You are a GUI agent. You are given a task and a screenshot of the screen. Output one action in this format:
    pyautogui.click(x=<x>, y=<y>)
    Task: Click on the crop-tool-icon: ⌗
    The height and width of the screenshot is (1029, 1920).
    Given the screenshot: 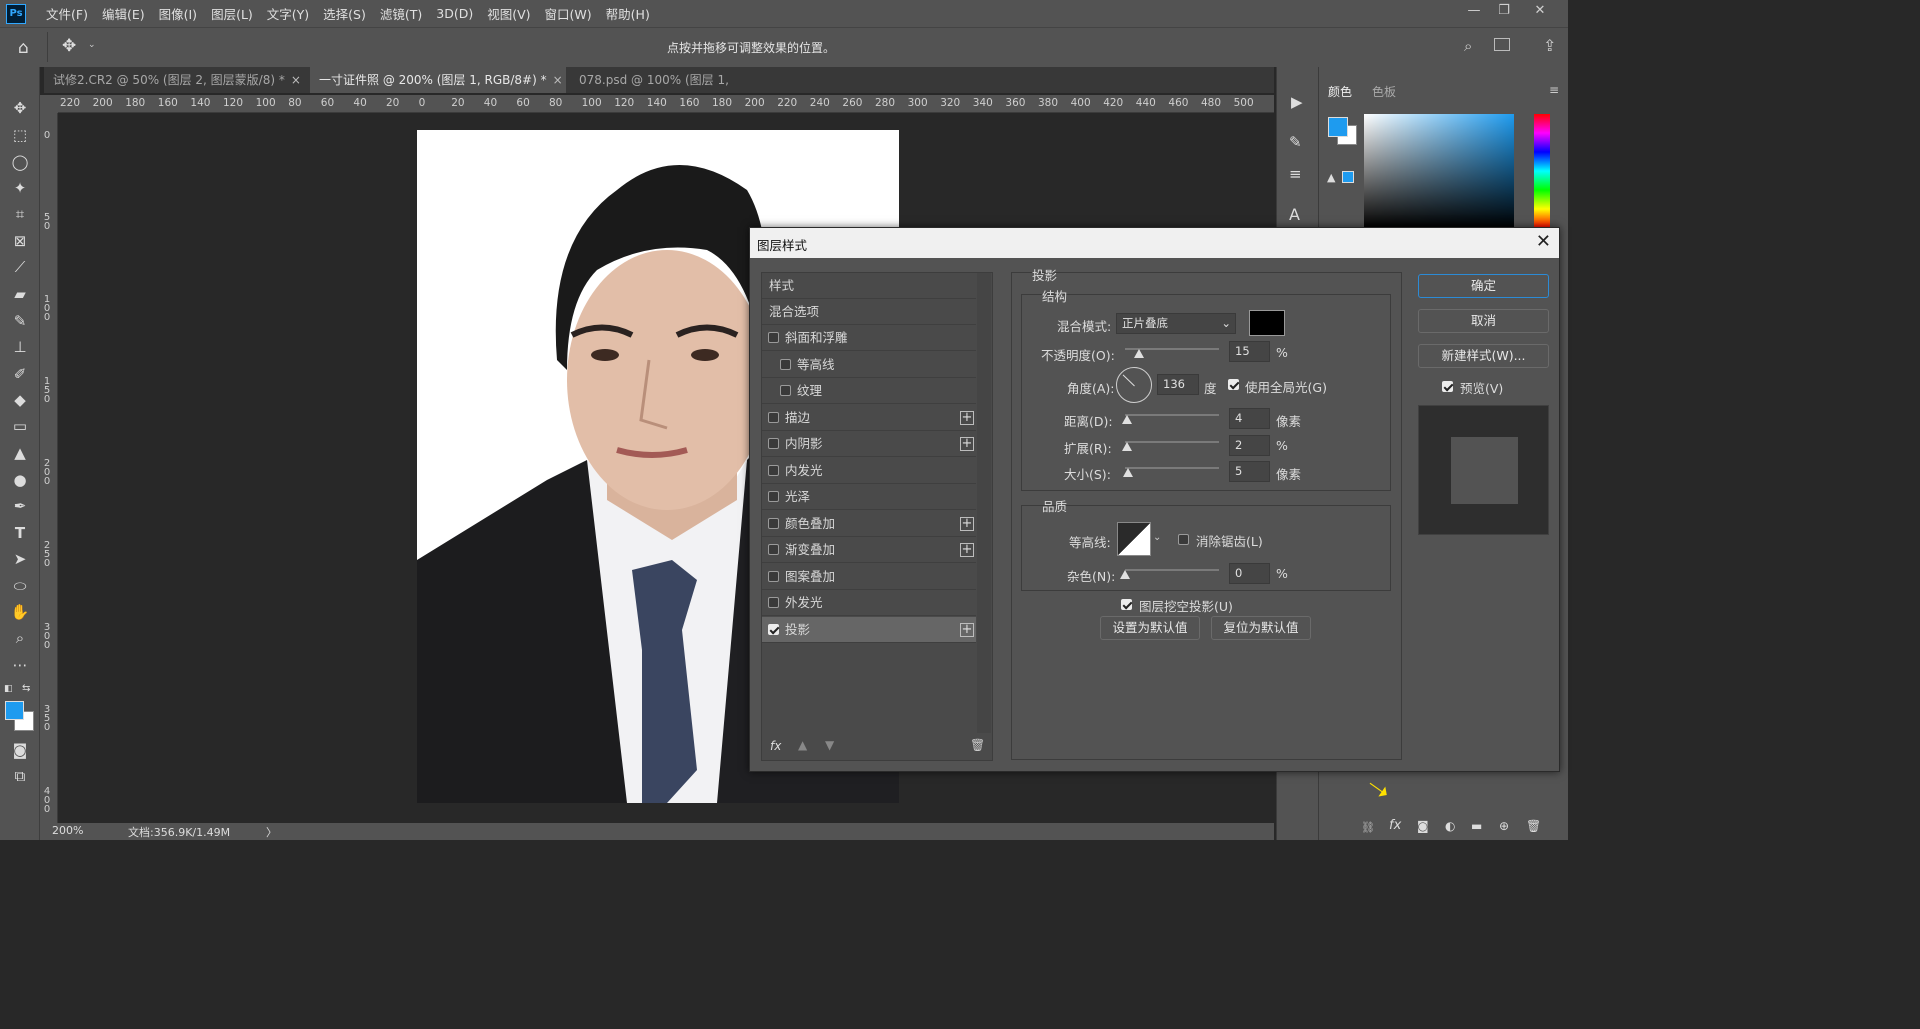 What is the action you would take?
    pyautogui.click(x=20, y=214)
    